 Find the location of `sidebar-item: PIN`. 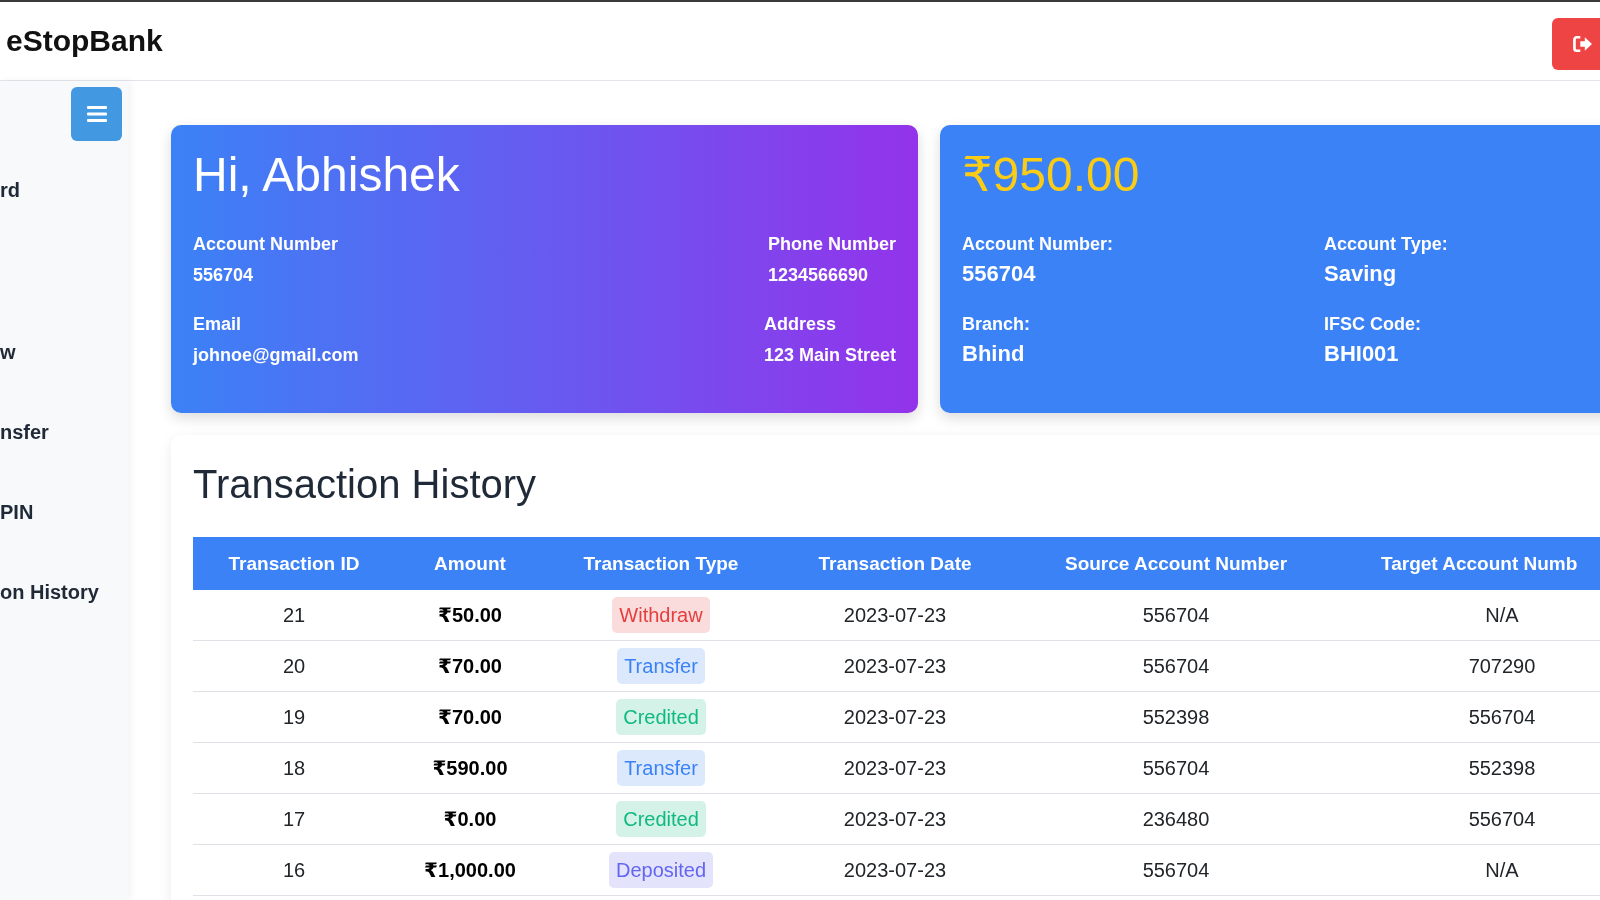

sidebar-item: PIN is located at coordinates (17, 512).